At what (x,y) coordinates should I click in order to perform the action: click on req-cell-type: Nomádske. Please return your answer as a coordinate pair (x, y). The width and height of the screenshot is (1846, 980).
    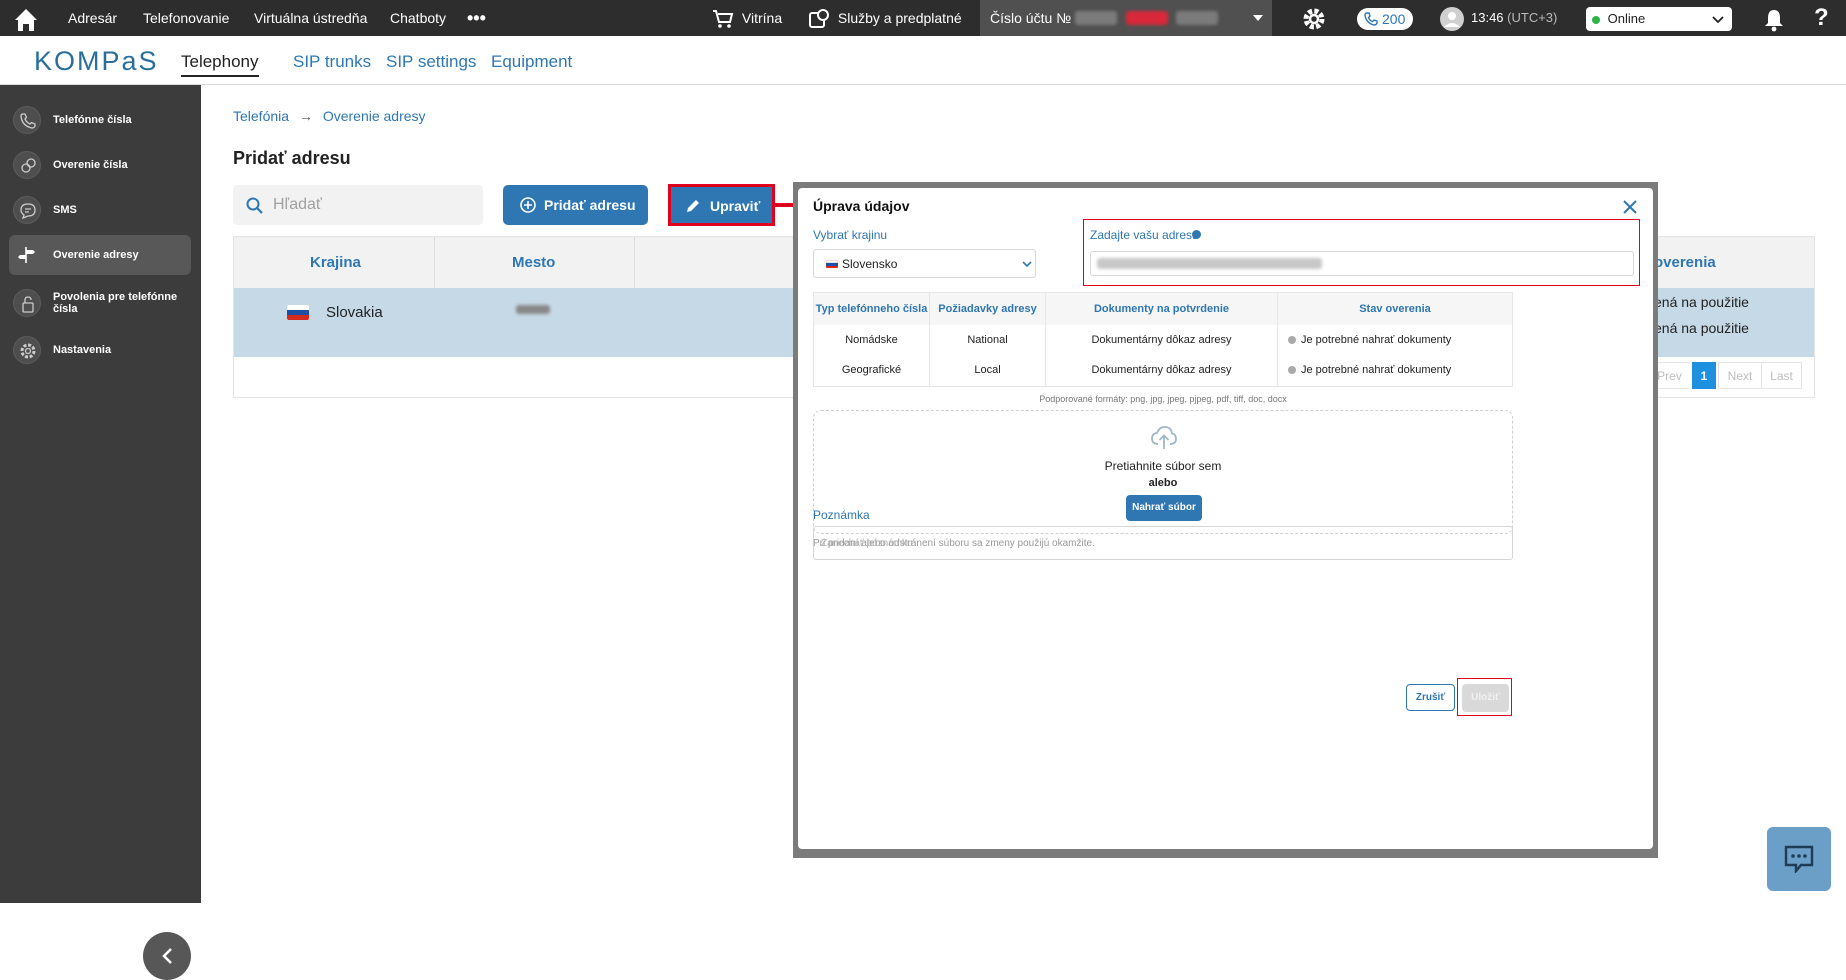
    Looking at the image, I should click on (872, 340).